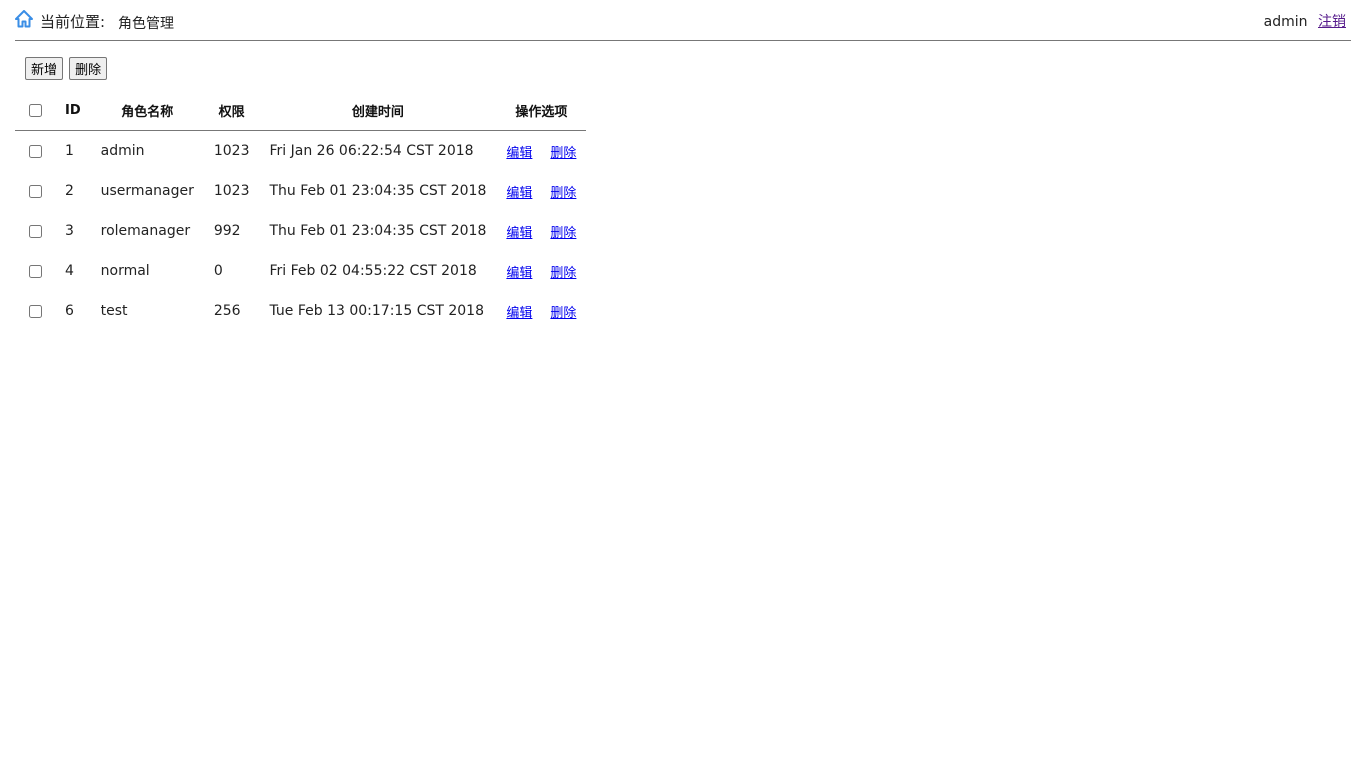  Describe the element at coordinates (69, 231) in the screenshot. I see `row-id: 3` at that location.